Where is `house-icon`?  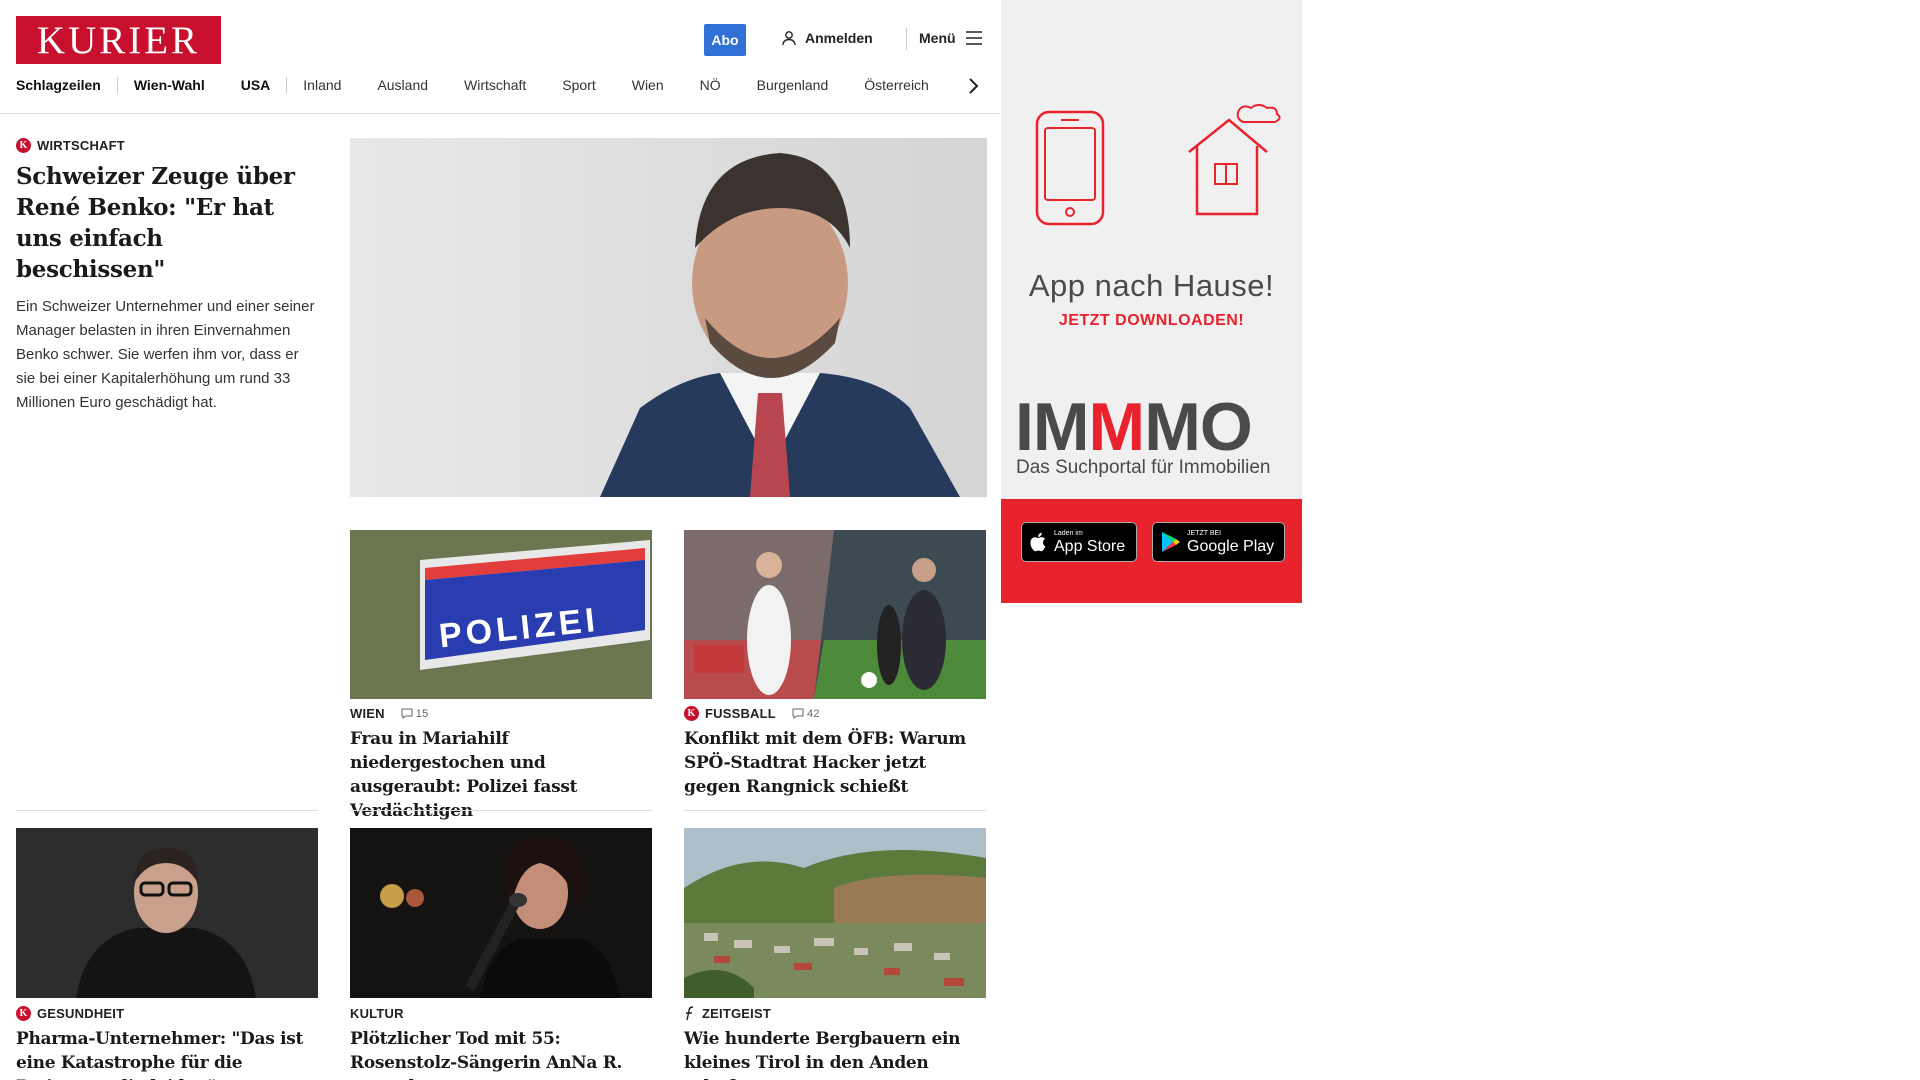
house-icon is located at coordinates (1234, 160).